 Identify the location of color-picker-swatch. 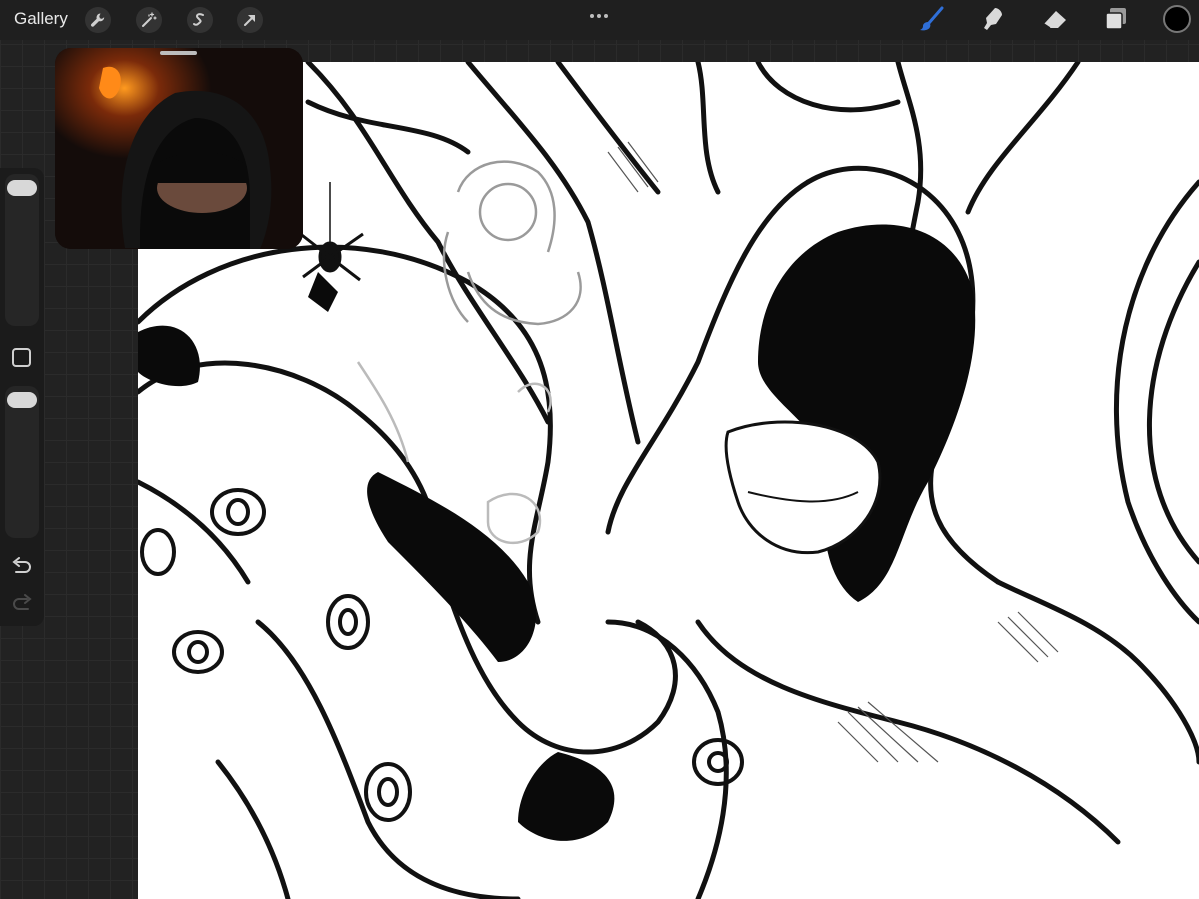
(1177, 19).